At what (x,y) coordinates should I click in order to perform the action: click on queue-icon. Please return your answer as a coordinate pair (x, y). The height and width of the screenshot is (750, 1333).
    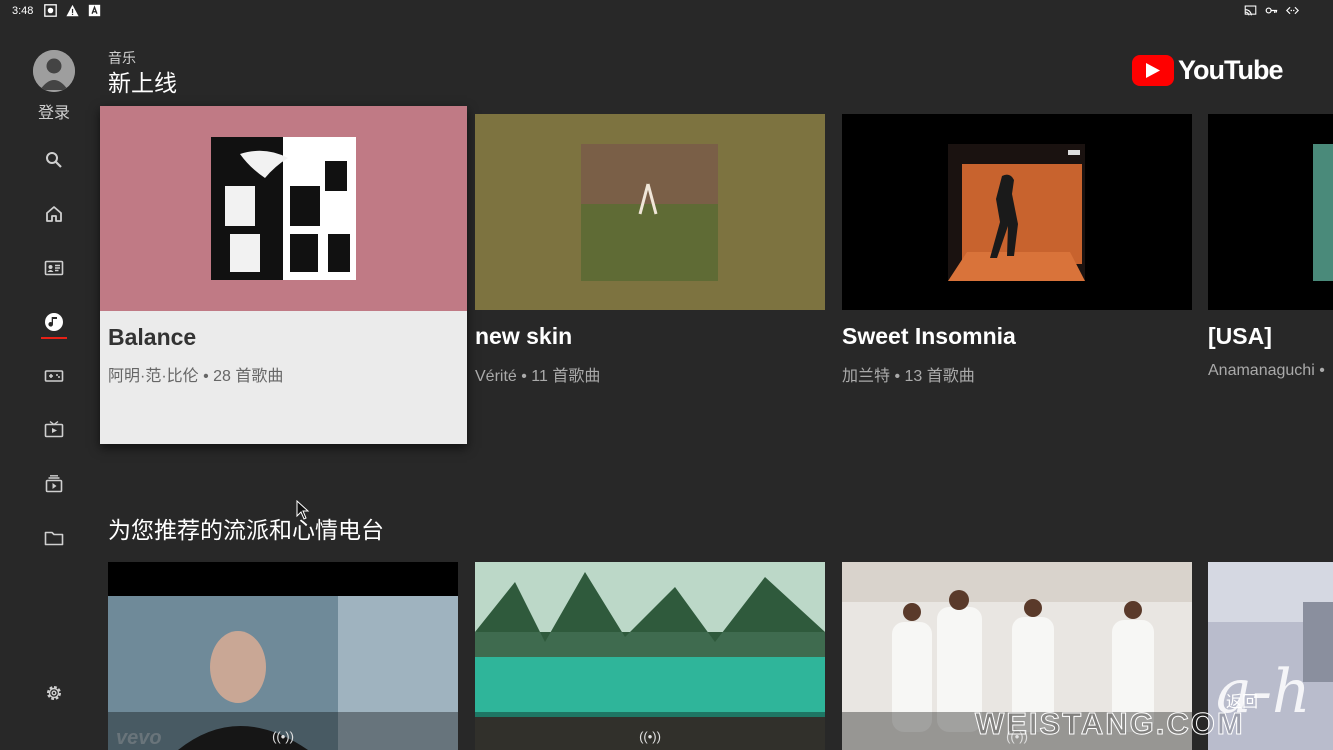
    Looking at the image, I should click on (54, 484).